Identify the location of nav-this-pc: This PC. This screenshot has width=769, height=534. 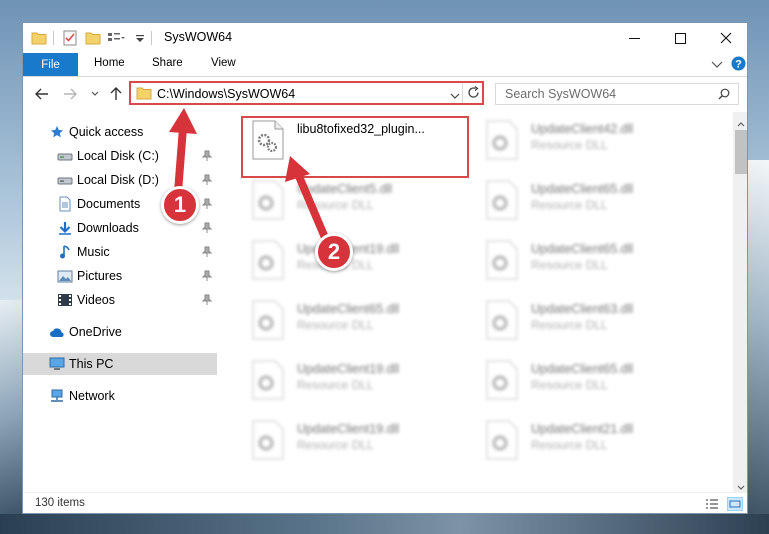
(120, 364).